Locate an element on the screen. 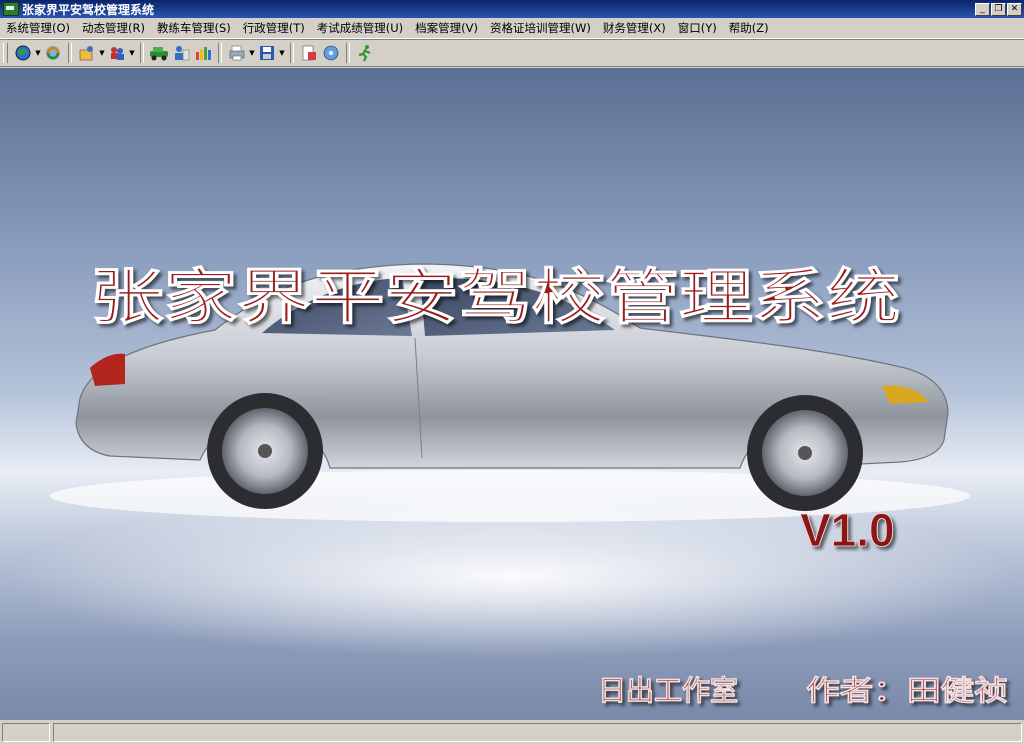 The image size is (1024, 744). document-icon is located at coordinates (309, 53).